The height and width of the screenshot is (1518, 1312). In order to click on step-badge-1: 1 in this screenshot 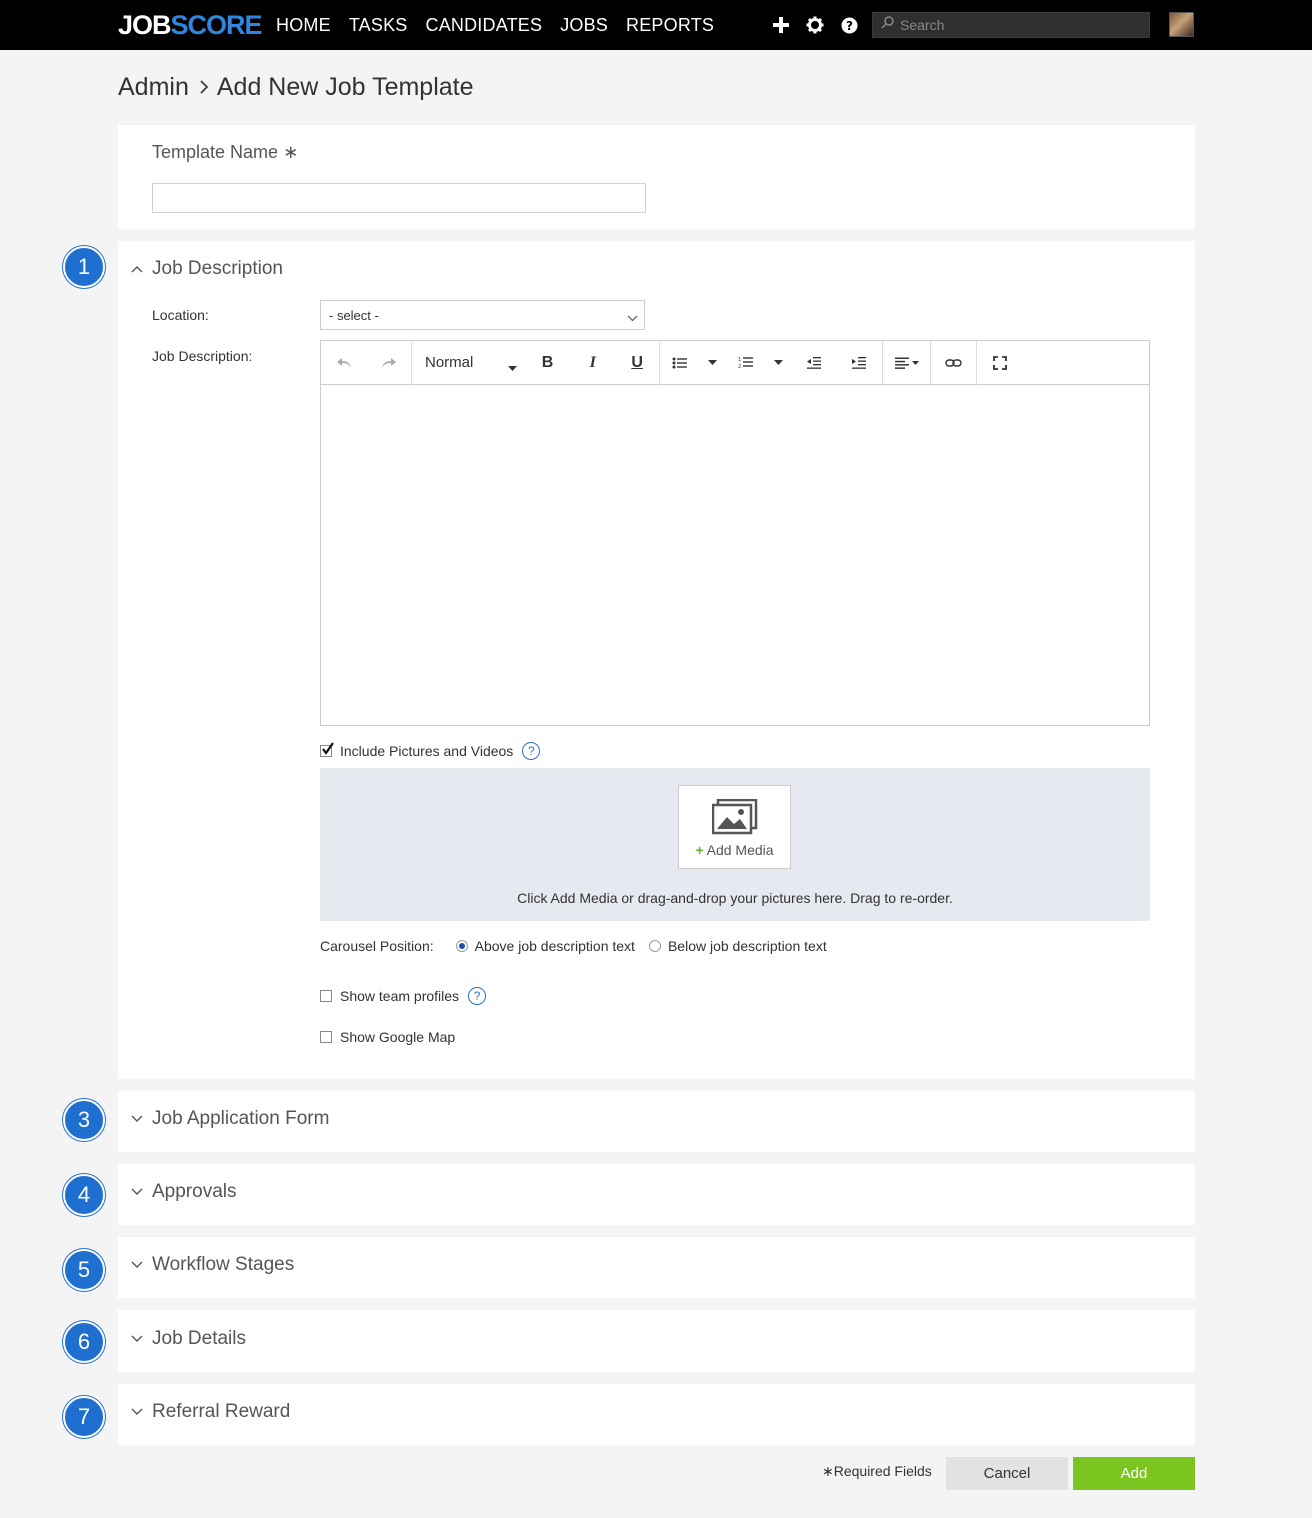, I will do `click(84, 267)`.